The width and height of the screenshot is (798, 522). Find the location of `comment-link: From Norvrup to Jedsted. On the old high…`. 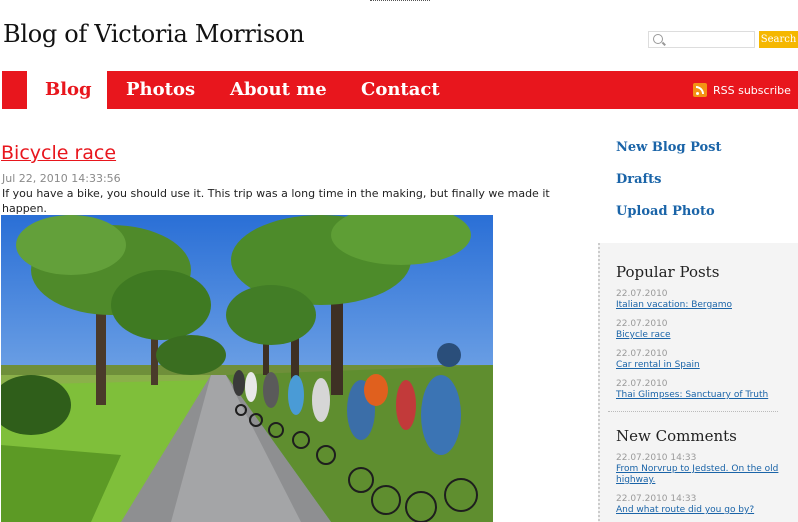

comment-link: From Norvrup to Jedsted. On the old high… is located at coordinates (701, 475).